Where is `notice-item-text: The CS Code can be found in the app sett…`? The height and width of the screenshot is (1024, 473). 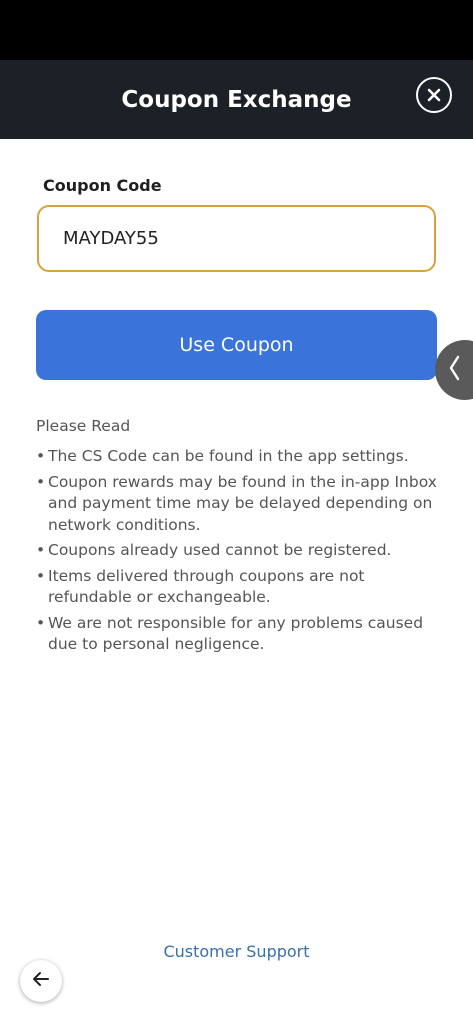 notice-item-text: The CS Code can be found in the app sett… is located at coordinates (228, 456).